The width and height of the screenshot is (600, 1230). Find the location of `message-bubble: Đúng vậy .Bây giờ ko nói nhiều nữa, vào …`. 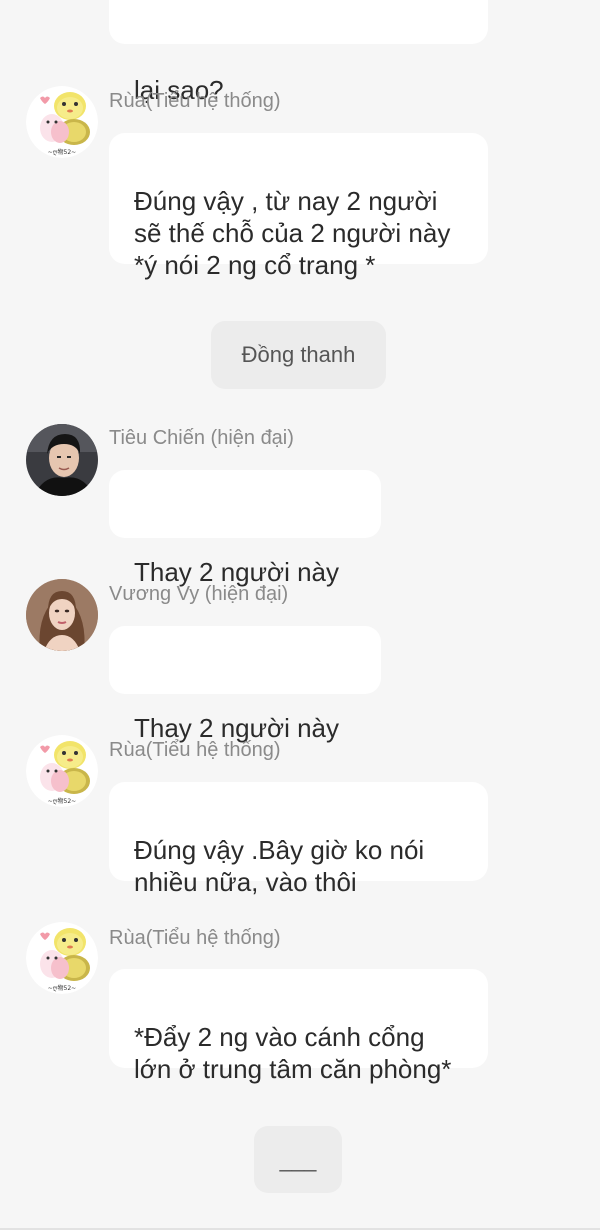

message-bubble: Đúng vậy .Bây giờ ko nói nhiều nữa, vào … is located at coordinates (298, 839).